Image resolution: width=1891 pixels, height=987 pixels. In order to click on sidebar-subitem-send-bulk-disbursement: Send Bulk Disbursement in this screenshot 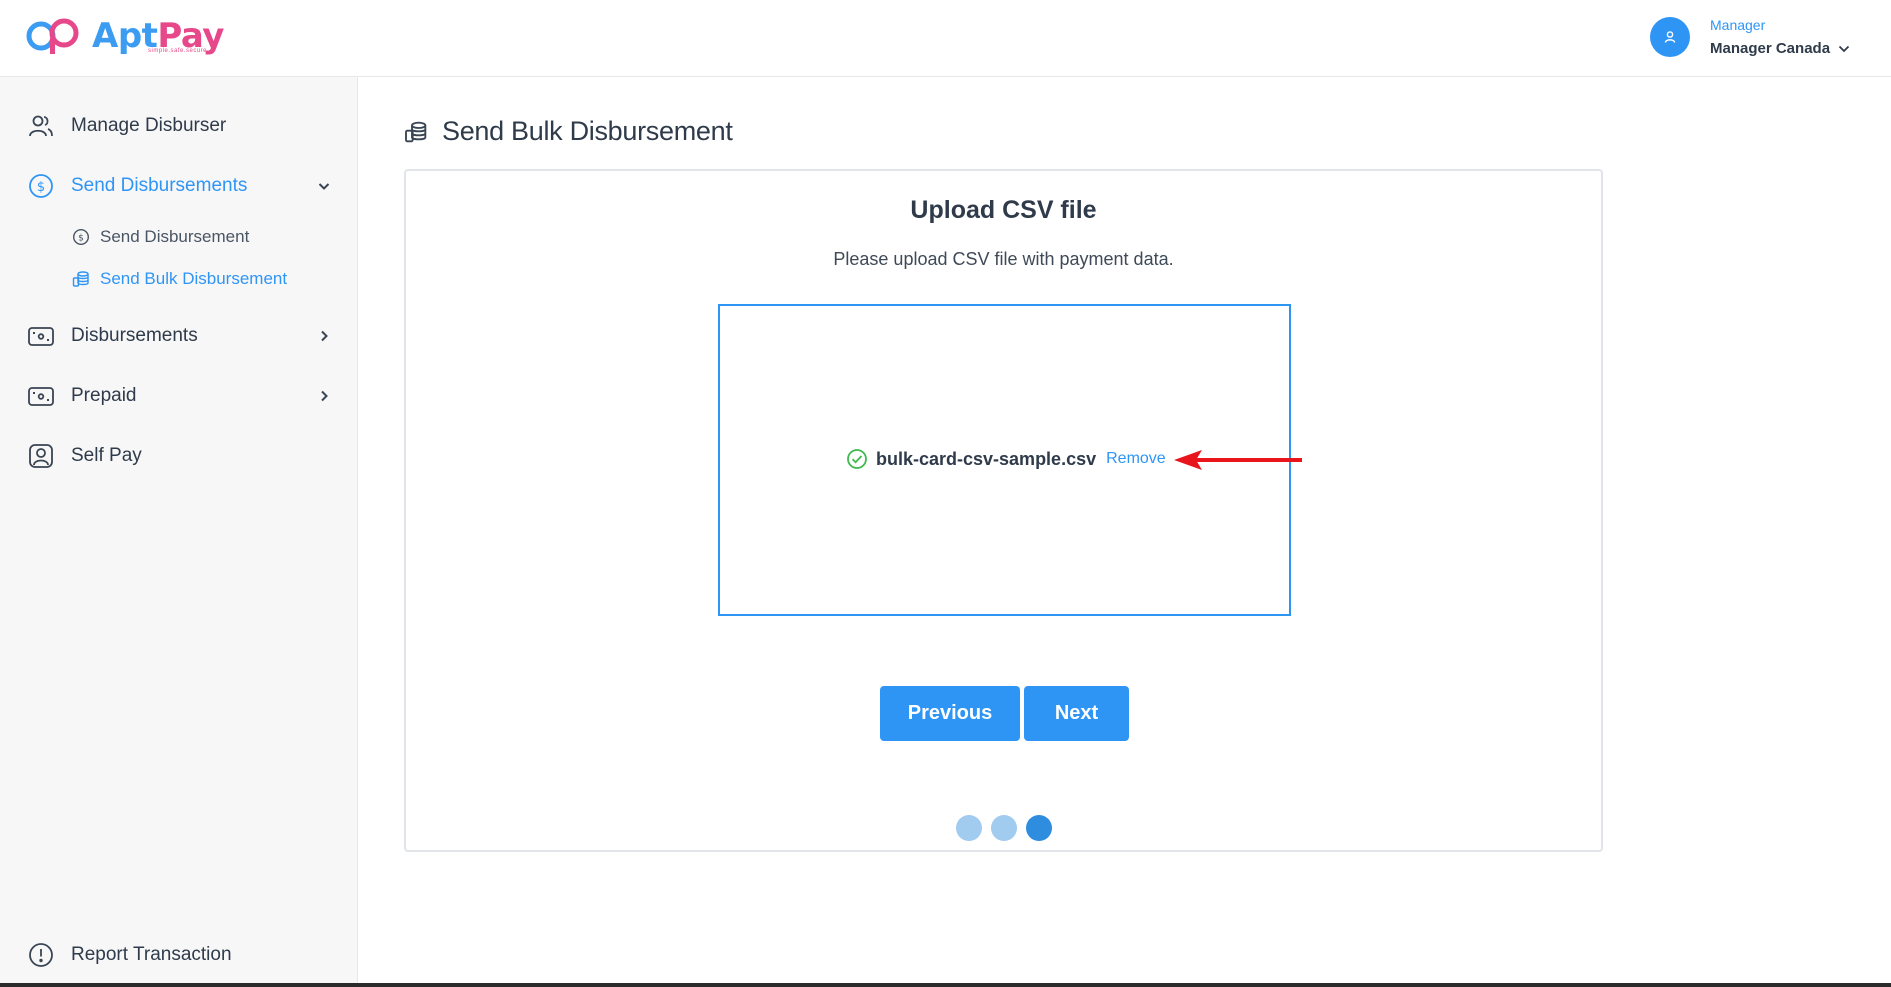, I will do `click(179, 279)`.